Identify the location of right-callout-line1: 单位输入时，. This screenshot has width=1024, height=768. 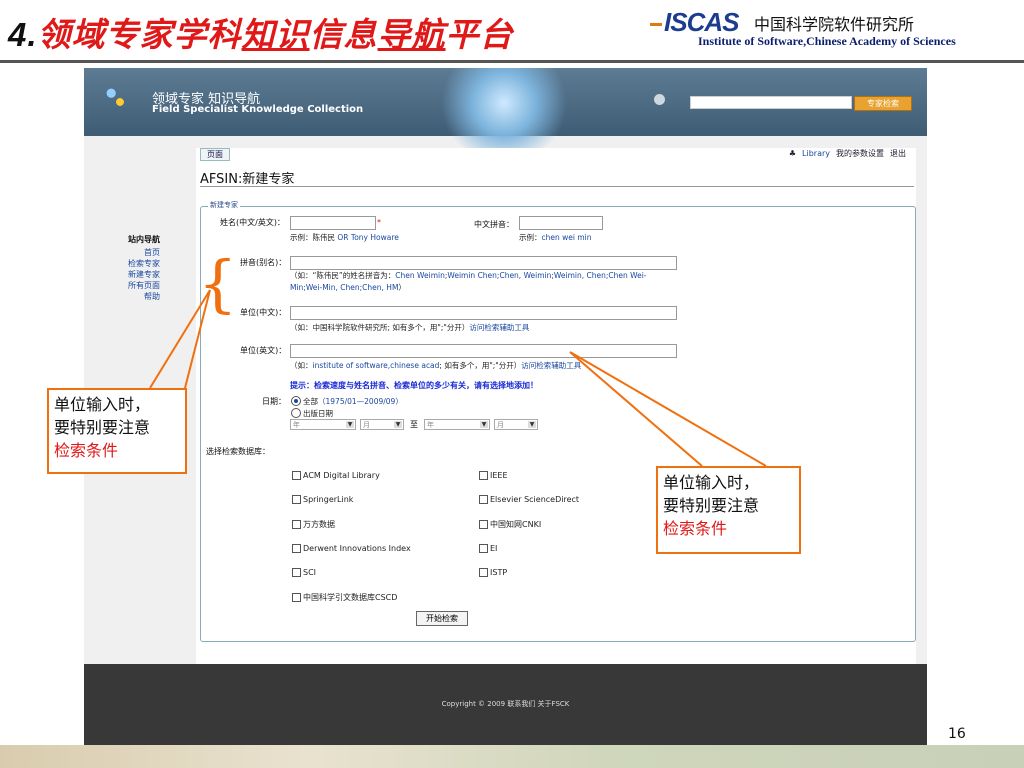
(711, 482).